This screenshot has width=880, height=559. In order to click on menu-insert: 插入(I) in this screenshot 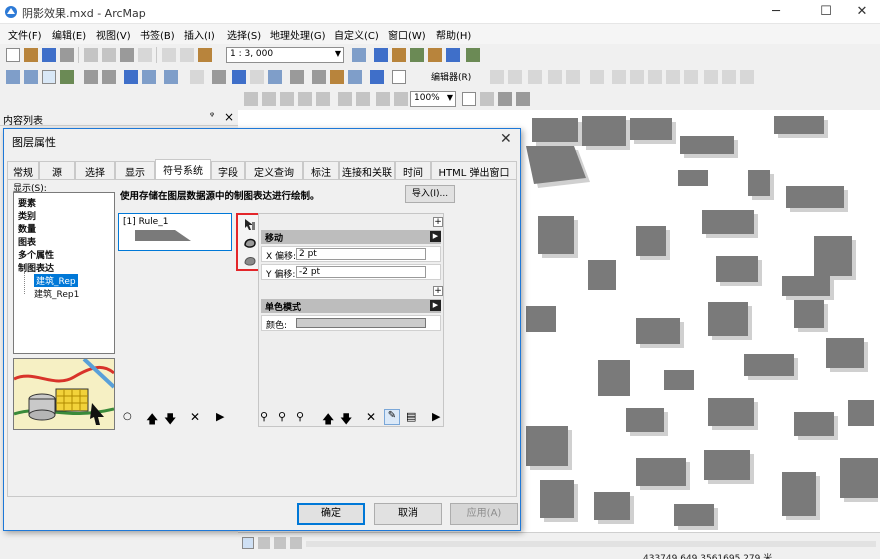, I will do `click(199, 34)`.